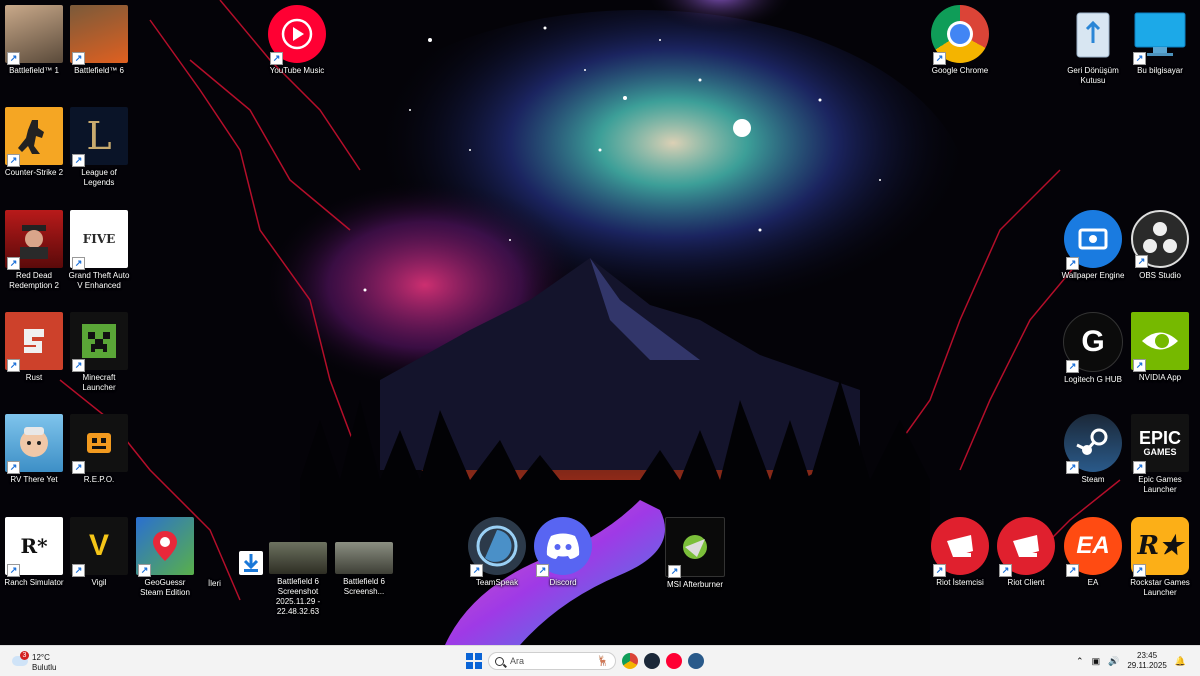 The height and width of the screenshot is (676, 1200). What do you see at coordinates (1160, 275) in the screenshot?
I see `icon-label: OBS Studio` at bounding box center [1160, 275].